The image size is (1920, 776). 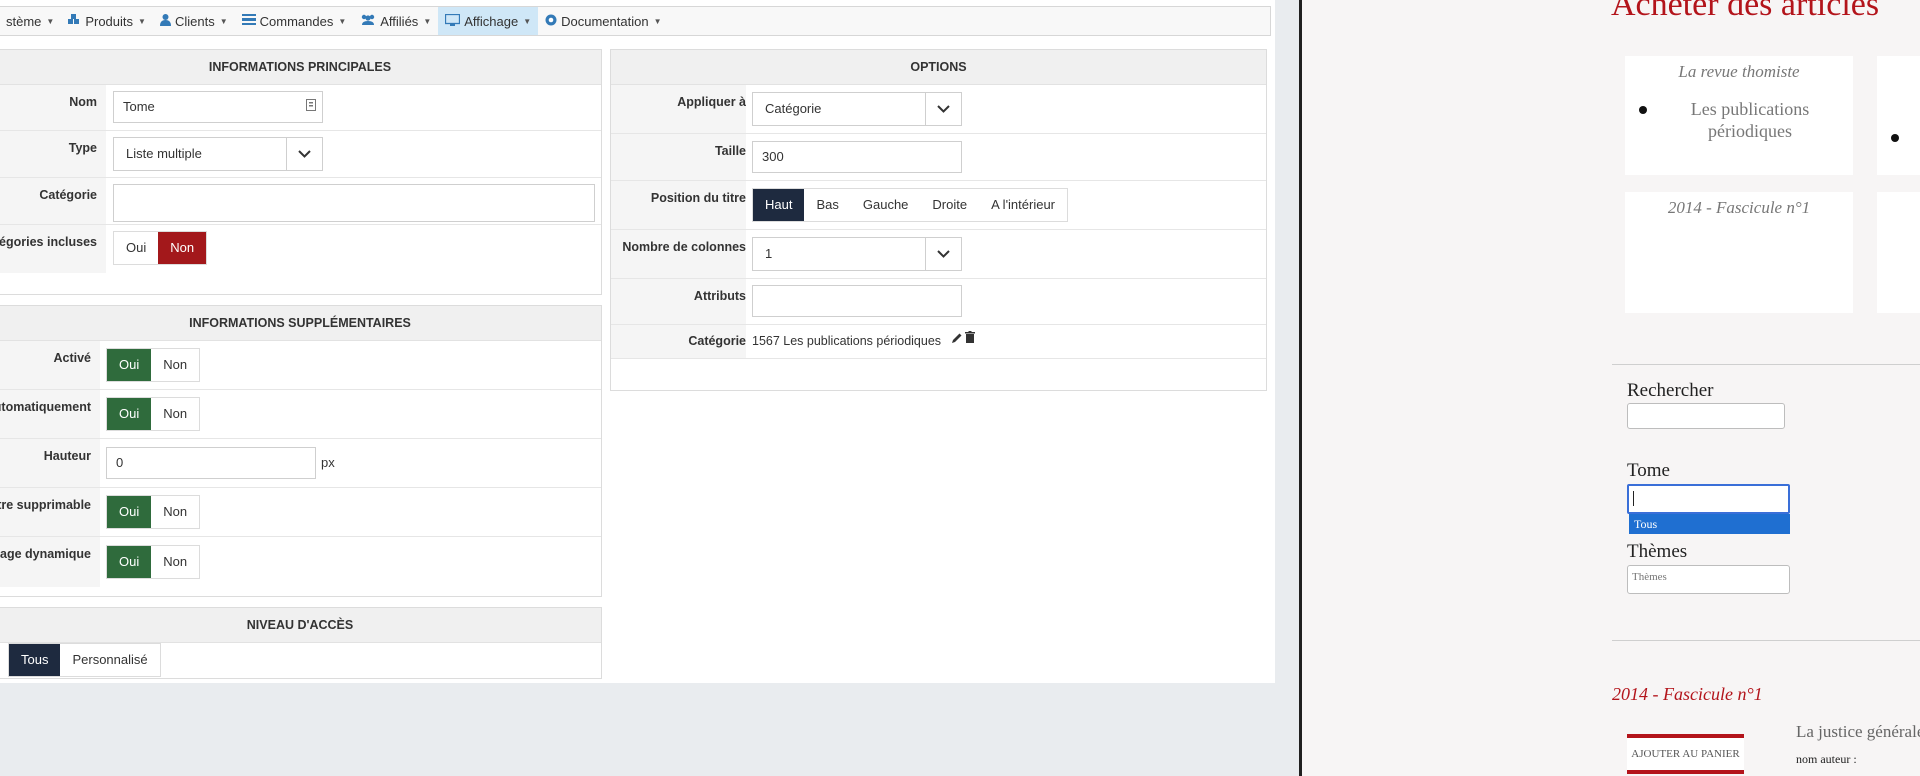 I want to click on product-card: 2014 - Fascicule n°1, so click(x=1739, y=252).